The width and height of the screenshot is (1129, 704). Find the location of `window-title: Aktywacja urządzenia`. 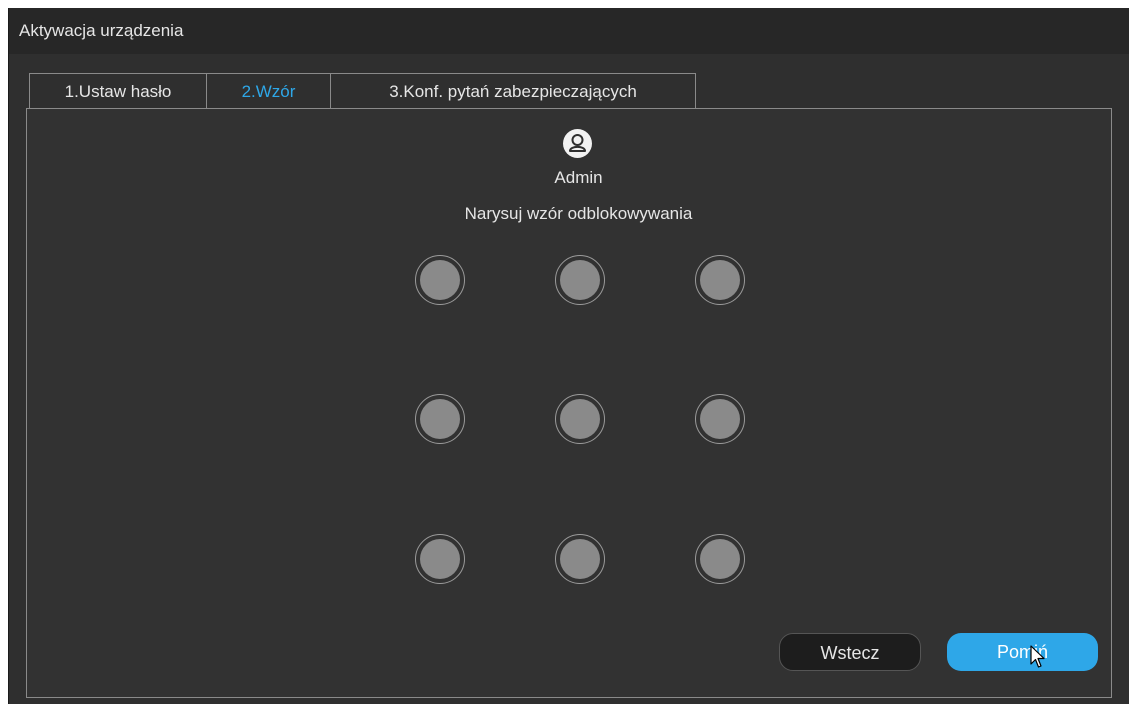

window-title: Aktywacja urządzenia is located at coordinates (101, 30).